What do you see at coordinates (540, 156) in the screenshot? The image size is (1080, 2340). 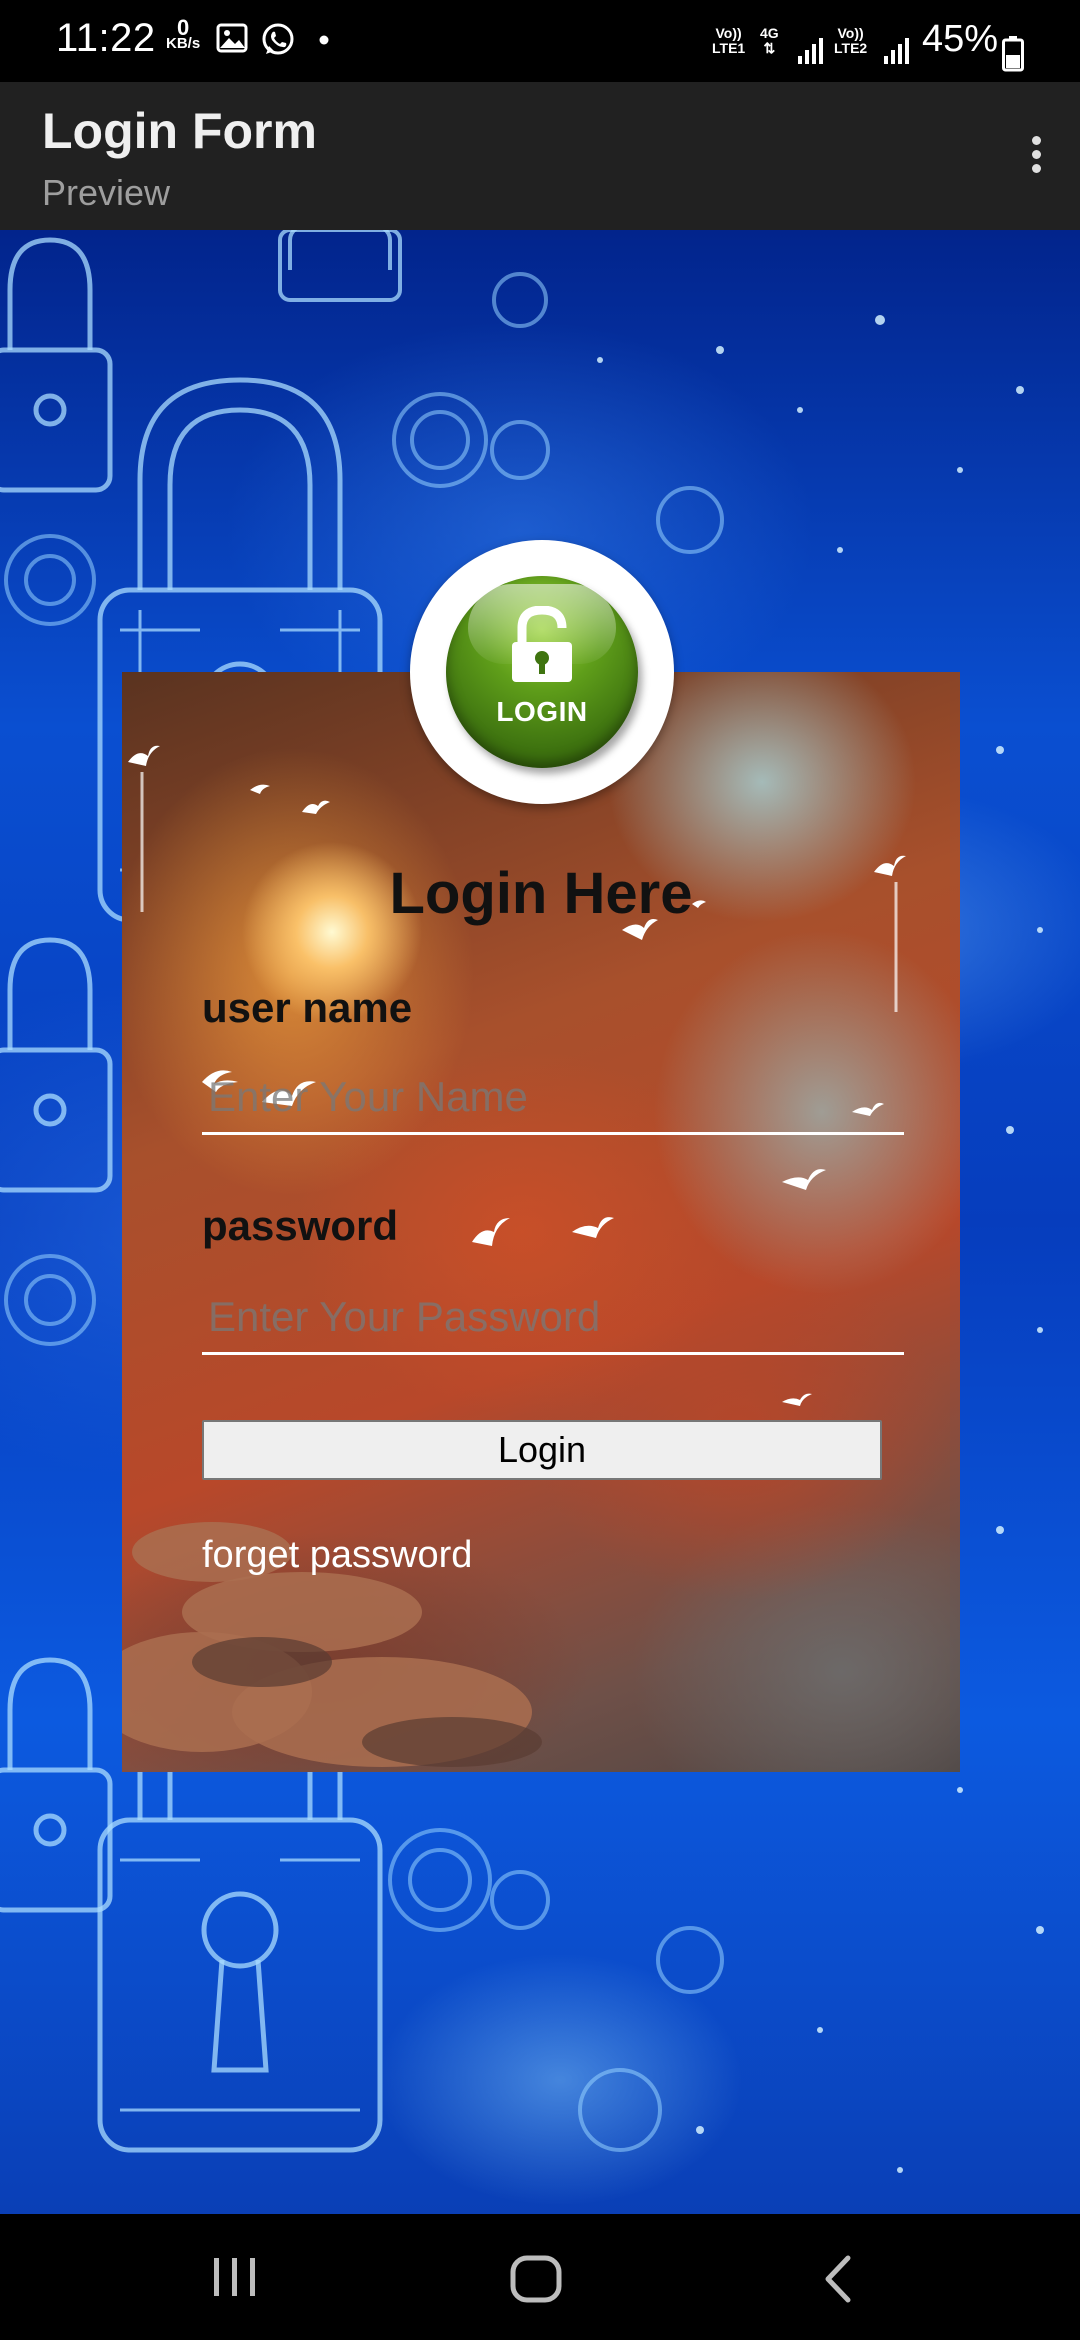 I see `app-bar: Login Form Preview` at bounding box center [540, 156].